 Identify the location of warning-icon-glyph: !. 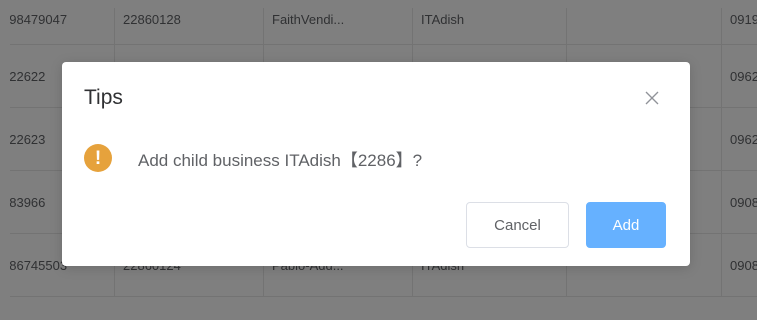
(98, 158).